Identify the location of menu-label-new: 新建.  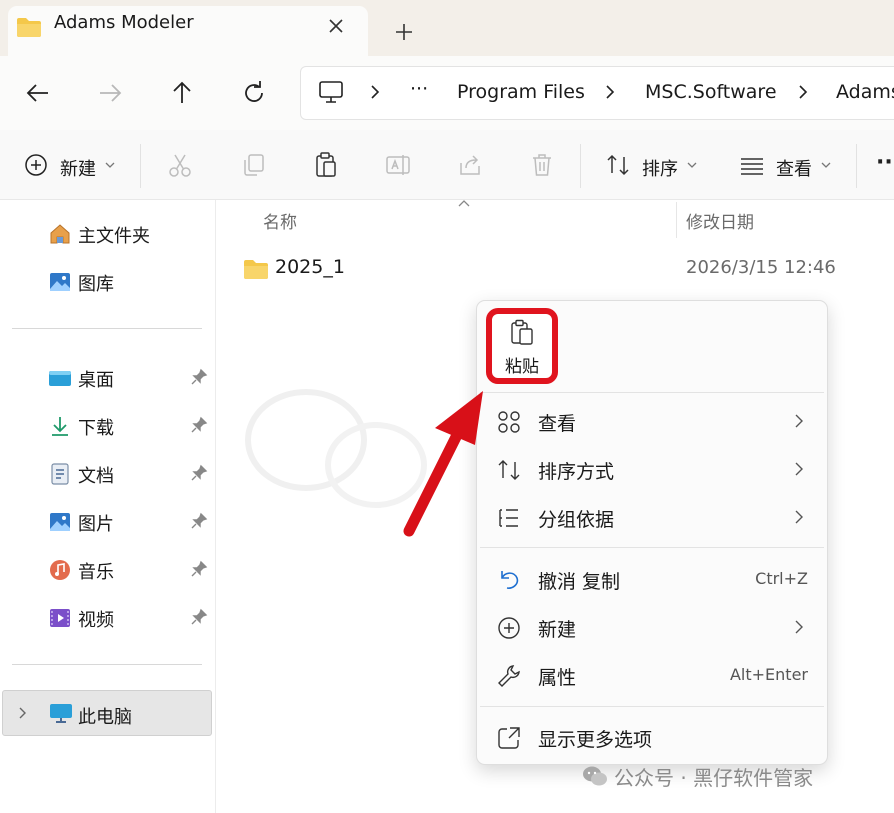
(557, 630).